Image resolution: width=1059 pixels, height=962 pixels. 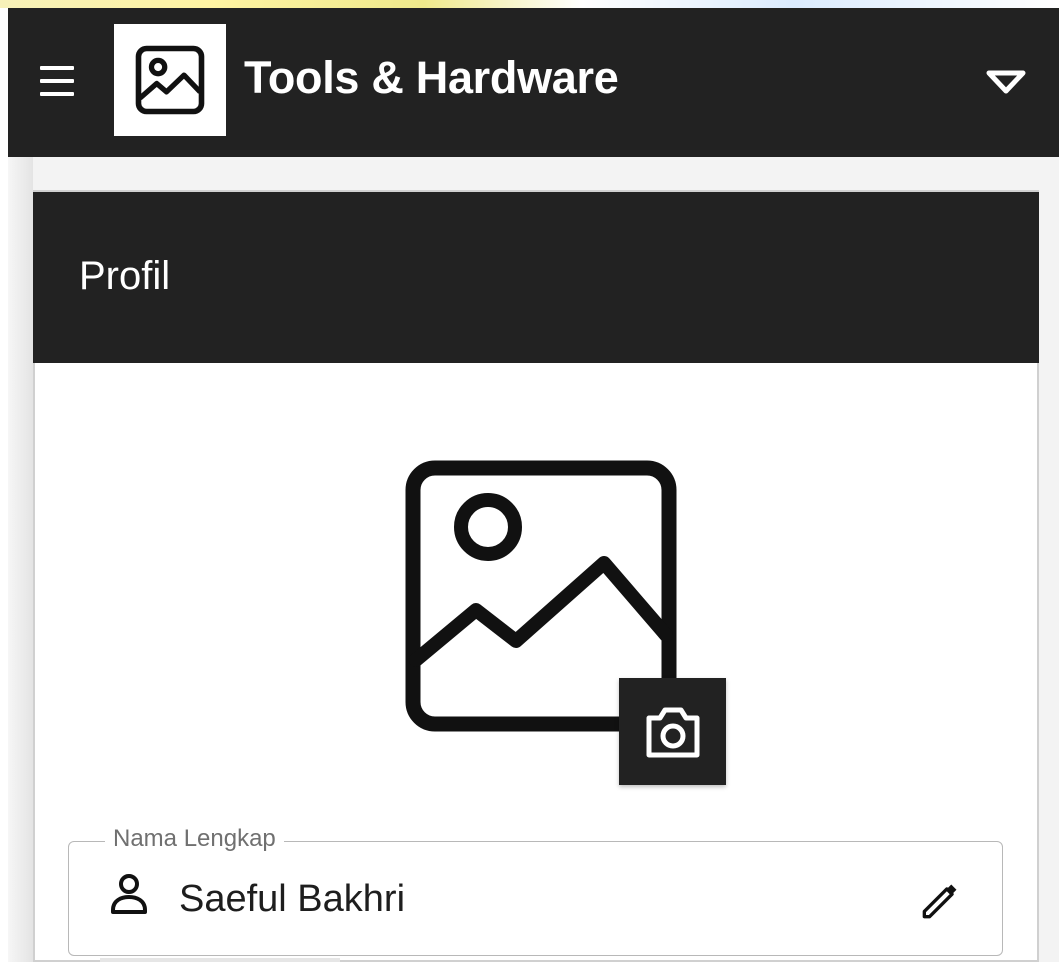 I want to click on image-placeholder-icon, so click(x=170, y=80).